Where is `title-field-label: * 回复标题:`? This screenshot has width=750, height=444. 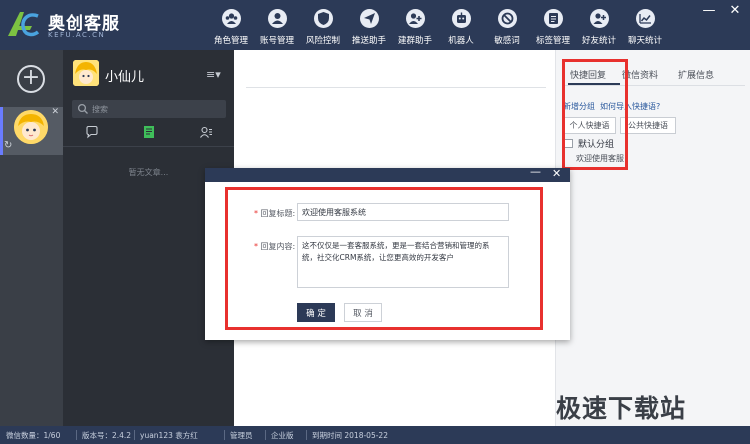 title-field-label: * 回复标题: is located at coordinates (274, 213).